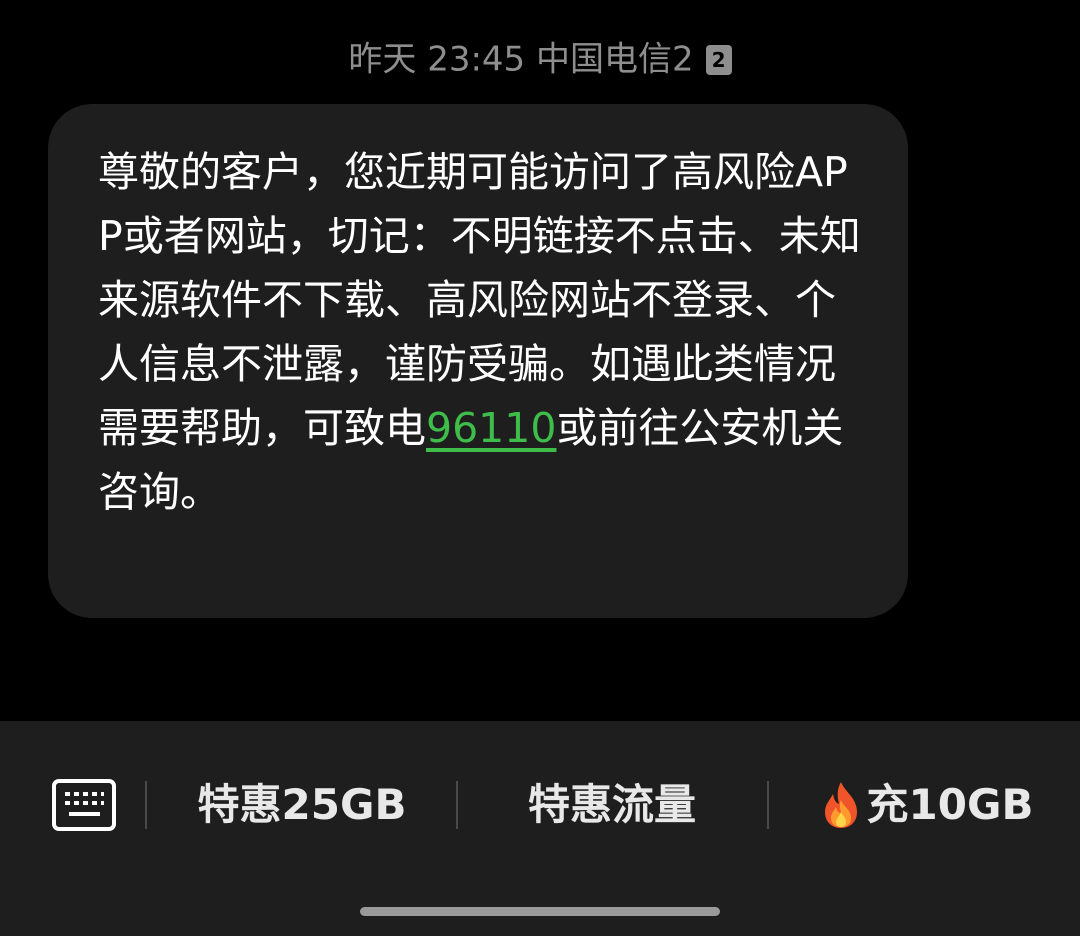 This screenshot has height=936, width=1080. Describe the element at coordinates (491, 428) in the screenshot. I see `phone-number-link: 96110` at that location.